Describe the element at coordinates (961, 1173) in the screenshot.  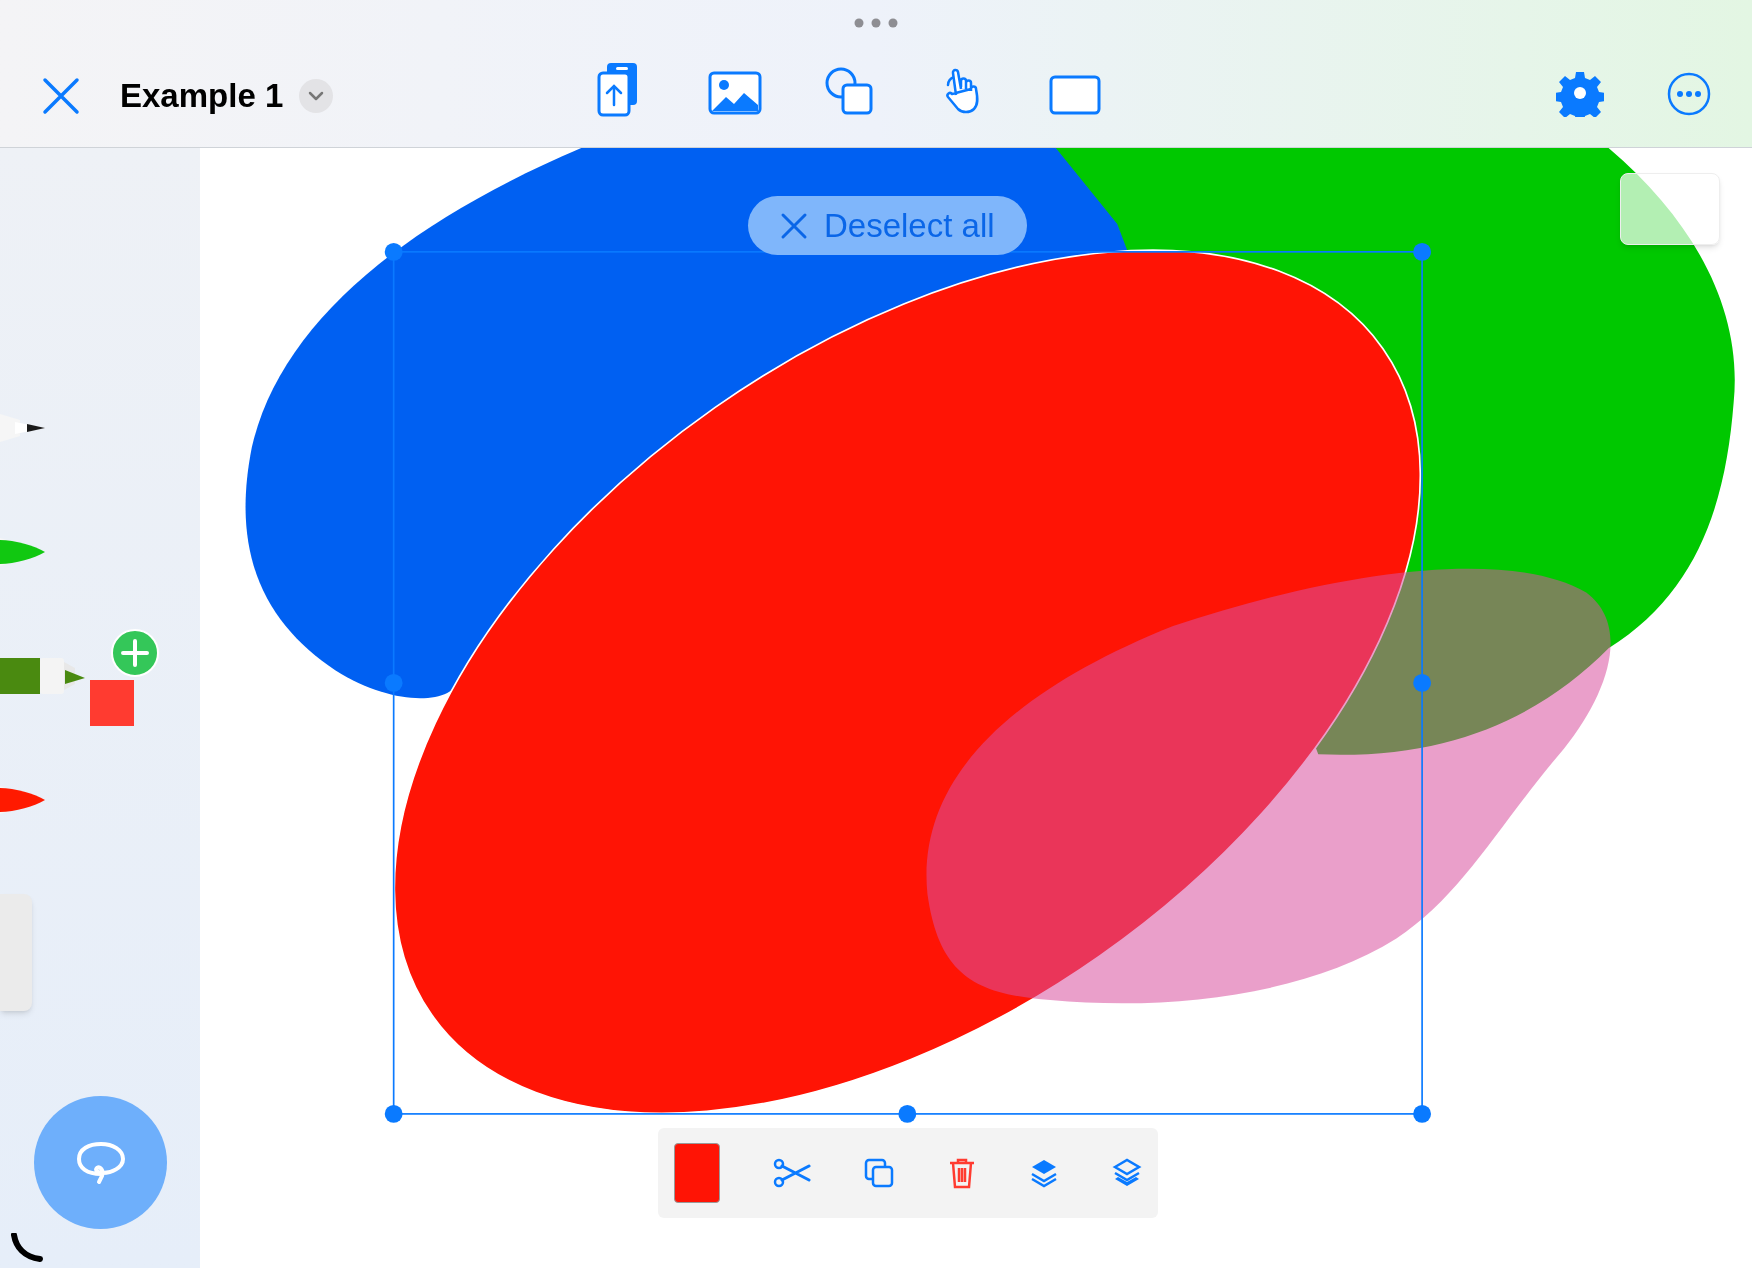
I see `delete-icon` at that location.